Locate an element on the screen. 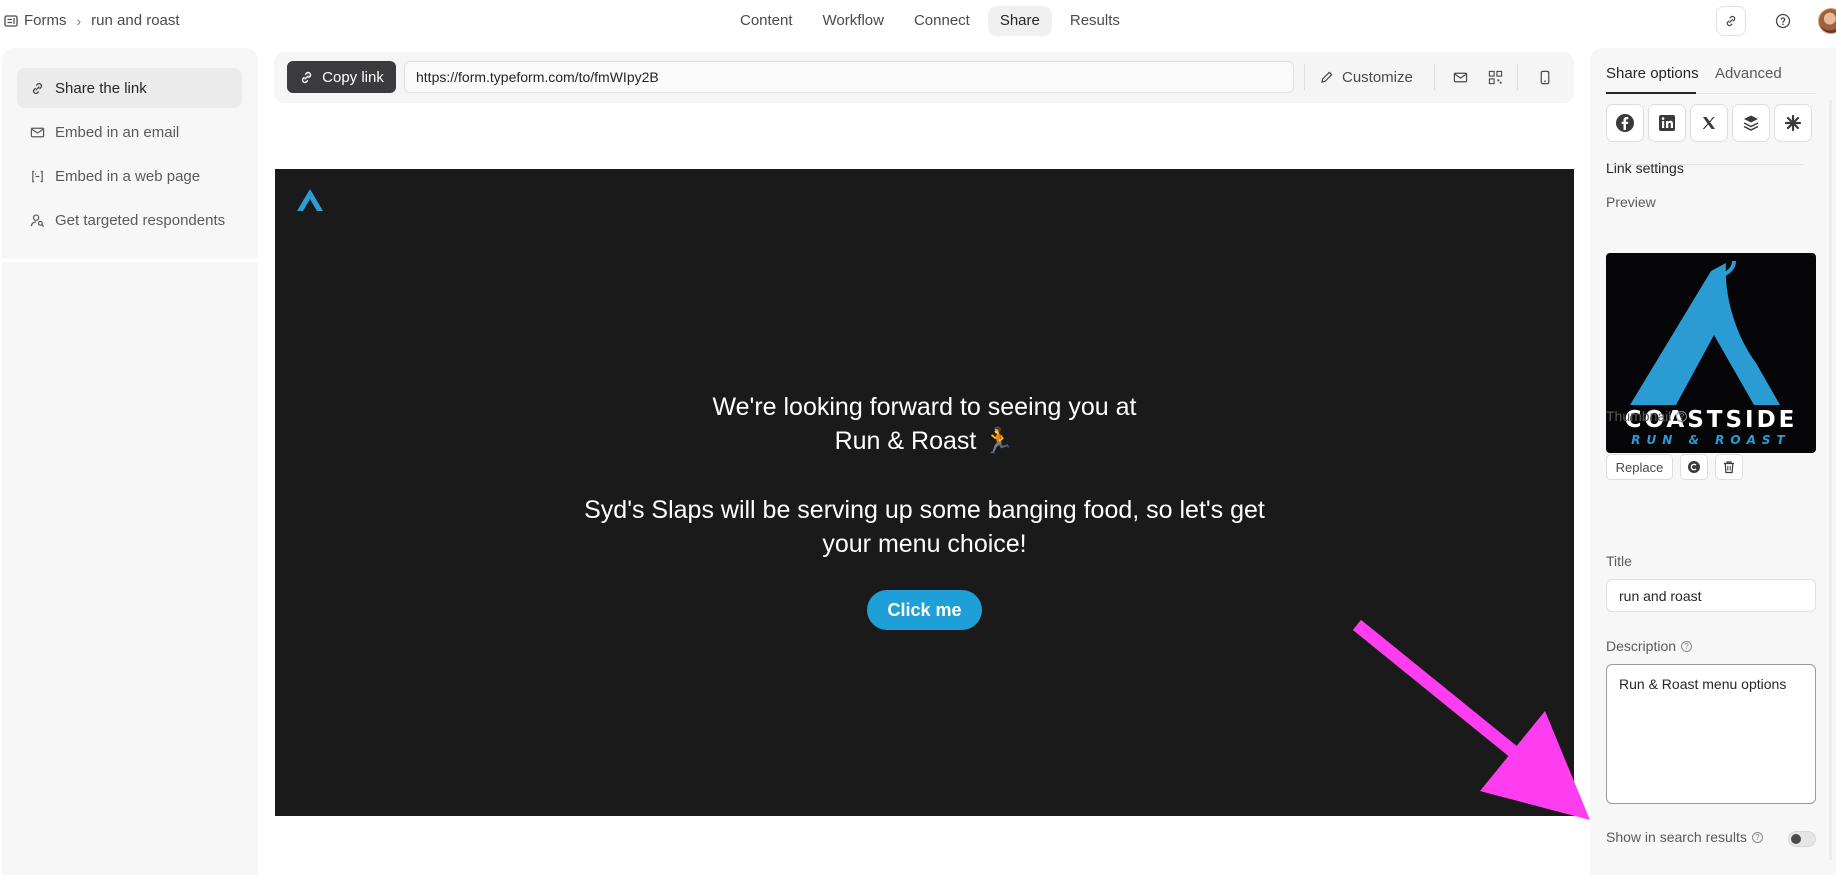 The height and width of the screenshot is (875, 1836). mobile-preview-button is located at coordinates (1545, 77).